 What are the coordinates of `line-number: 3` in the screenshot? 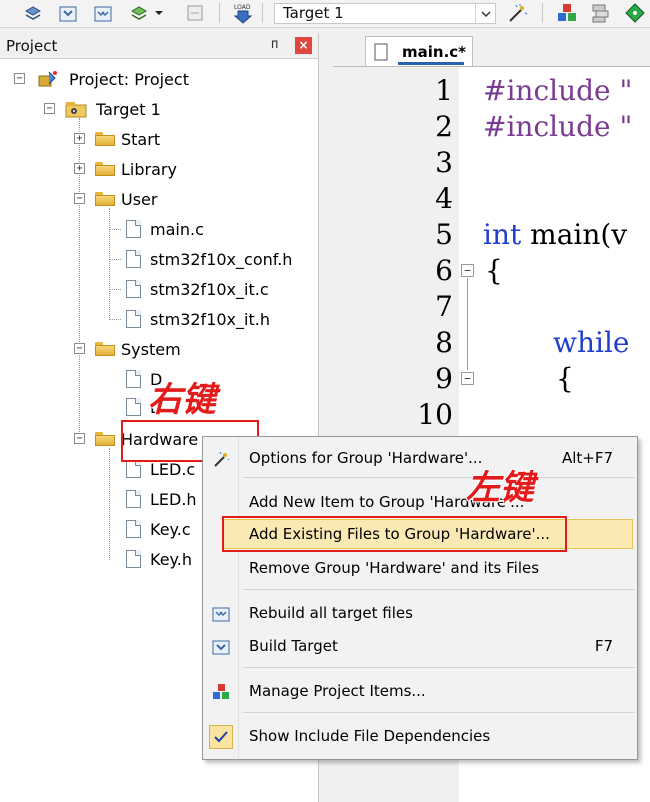 It's located at (444, 162).